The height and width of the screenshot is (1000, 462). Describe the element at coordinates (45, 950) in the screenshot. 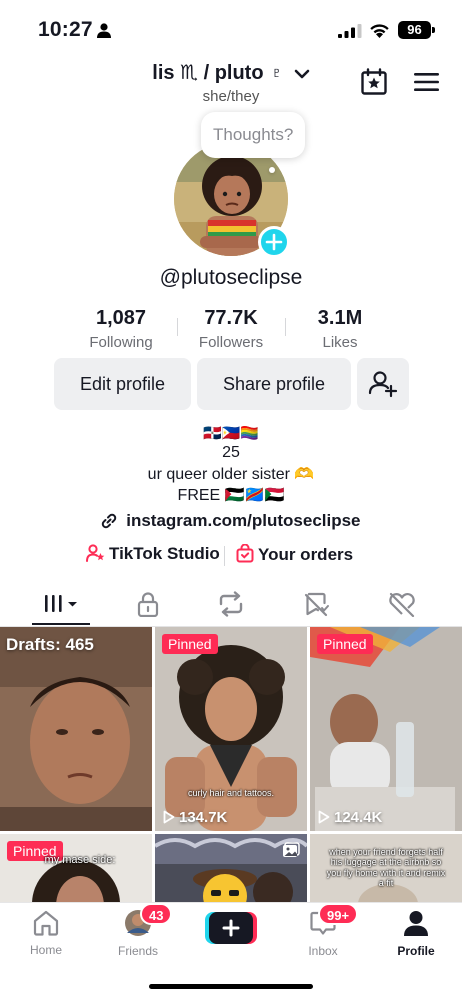

I see `nav-home-label: Home` at that location.